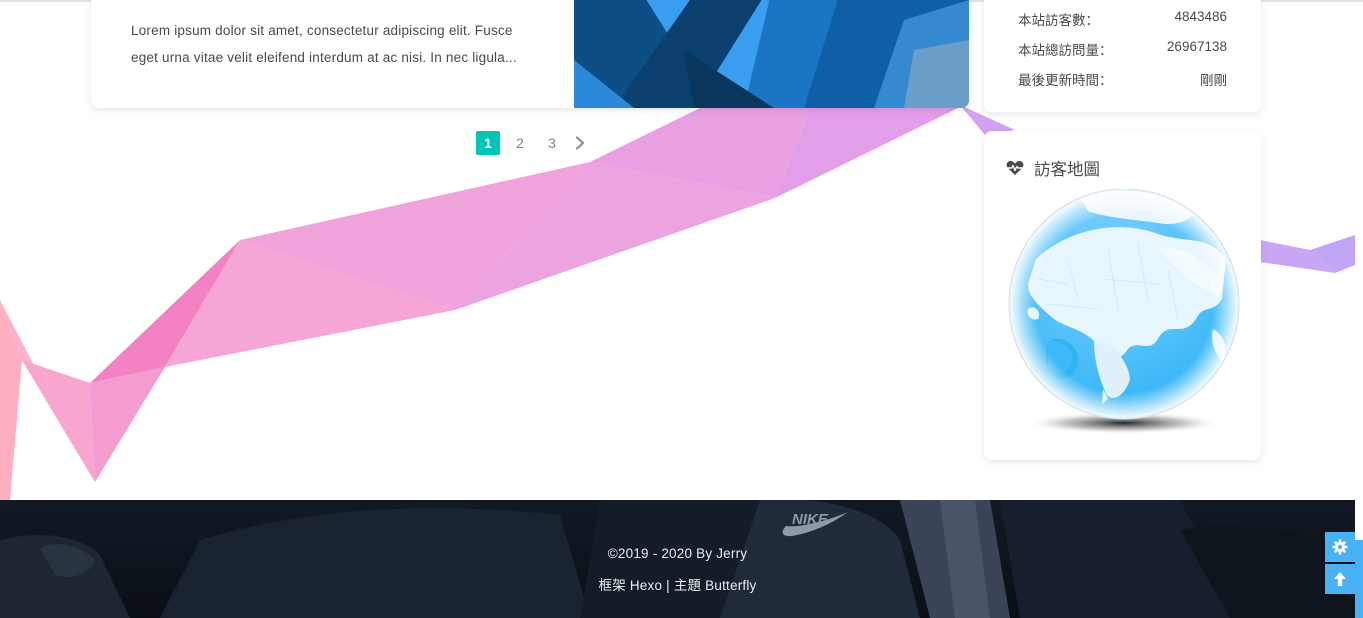 This screenshot has height=618, width=1363. I want to click on visitor-map-header: 訪客地圖, so click(1053, 168).